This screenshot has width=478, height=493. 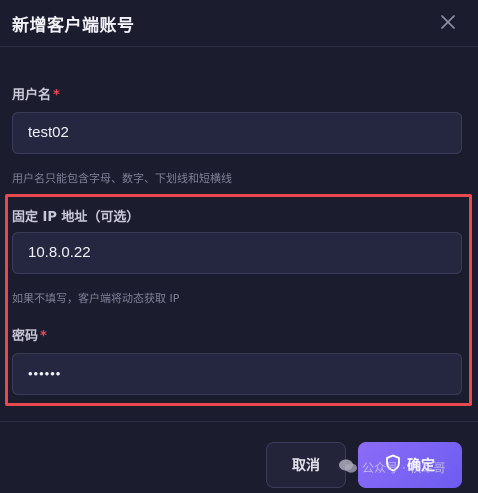 What do you see at coordinates (239, 421) in the screenshot?
I see `footer-divider` at bounding box center [239, 421].